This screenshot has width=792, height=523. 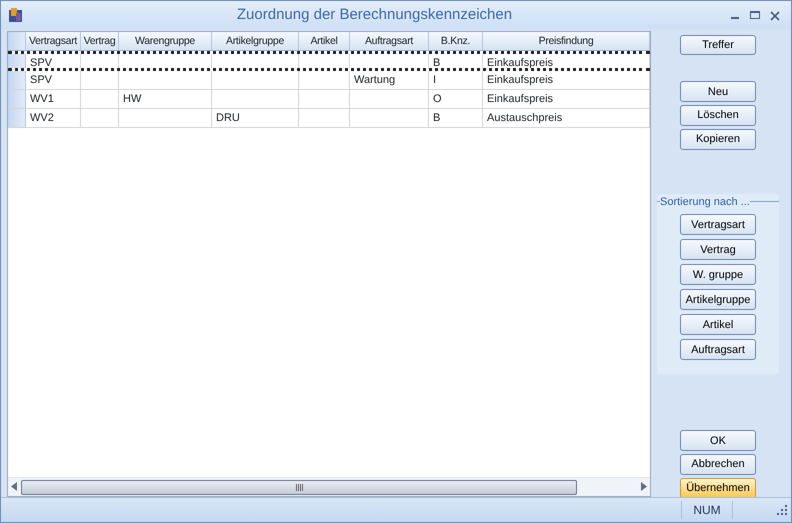 What do you see at coordinates (255, 41) in the screenshot?
I see `column-header: Artikelgruppe` at bounding box center [255, 41].